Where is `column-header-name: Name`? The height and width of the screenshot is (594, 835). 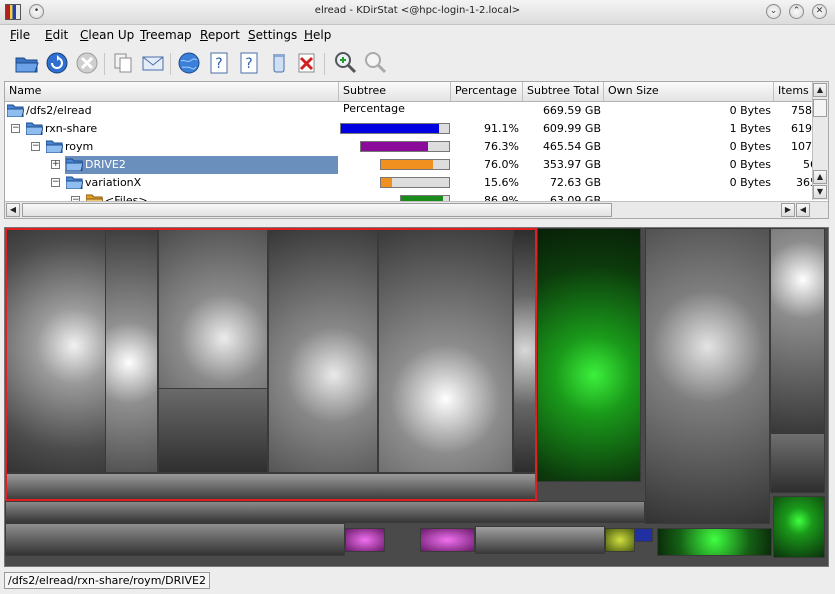 column-header-name: Name is located at coordinates (172, 91).